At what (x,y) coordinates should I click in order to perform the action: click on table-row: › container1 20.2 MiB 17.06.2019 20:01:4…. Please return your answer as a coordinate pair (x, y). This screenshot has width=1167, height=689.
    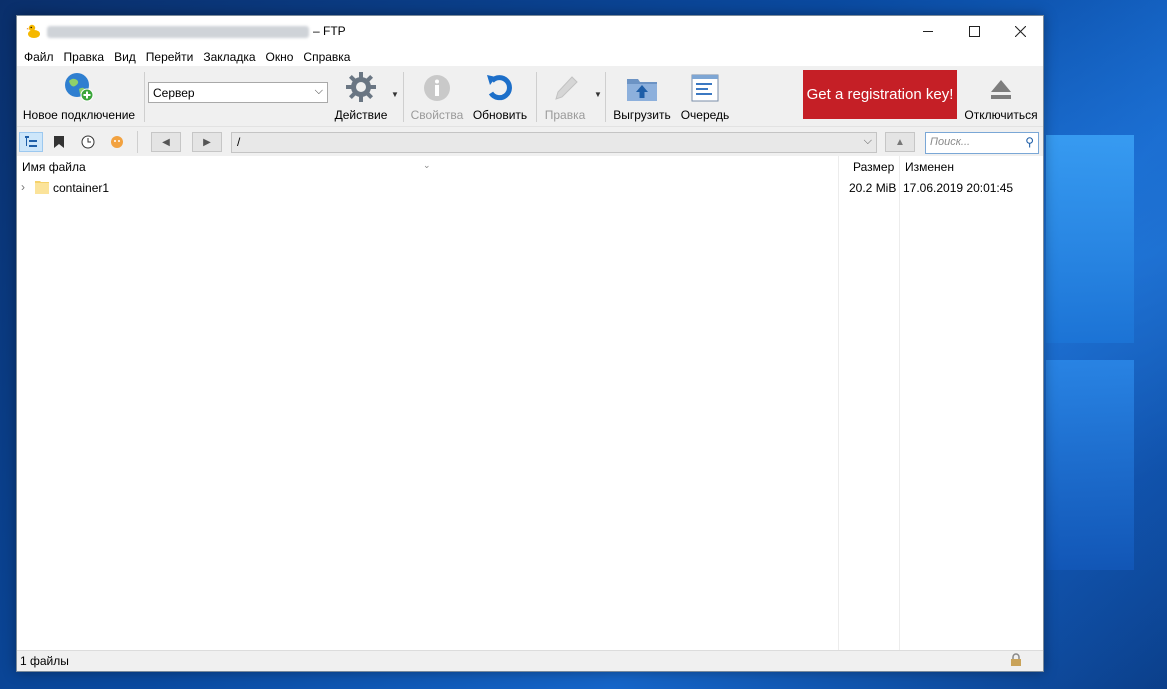
    Looking at the image, I should click on (530, 188).